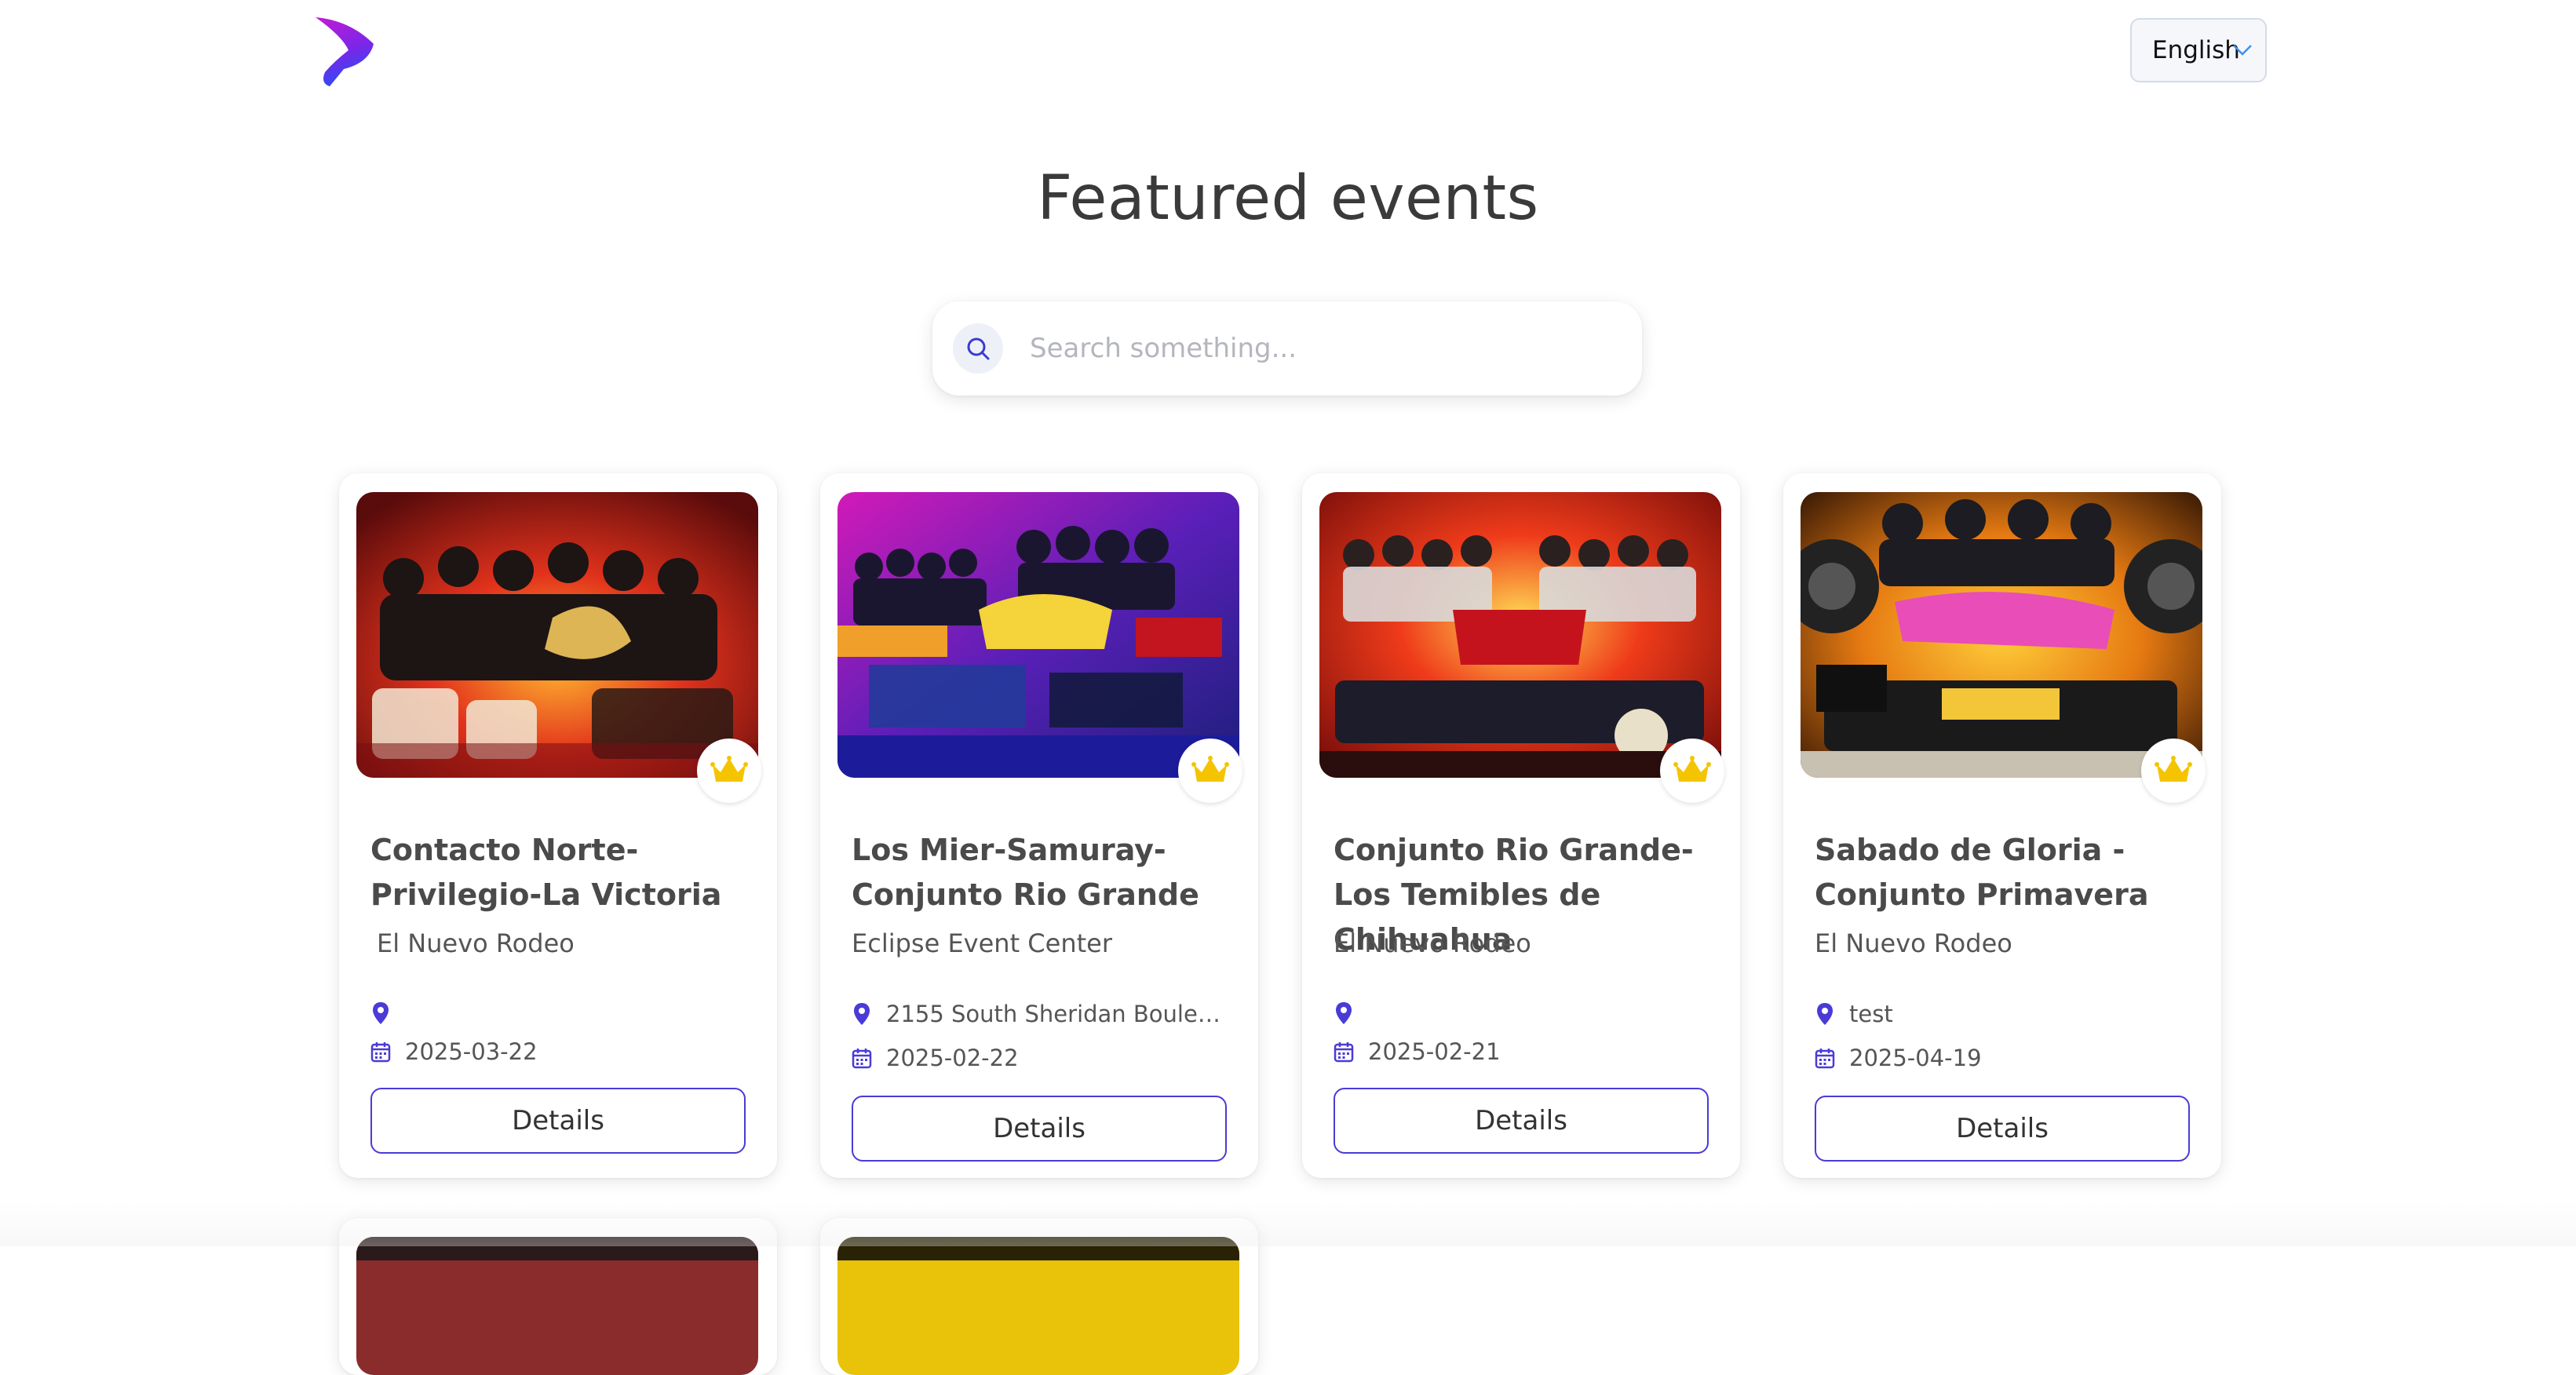  I want to click on event-date: 2025-04-19, so click(1898, 1058).